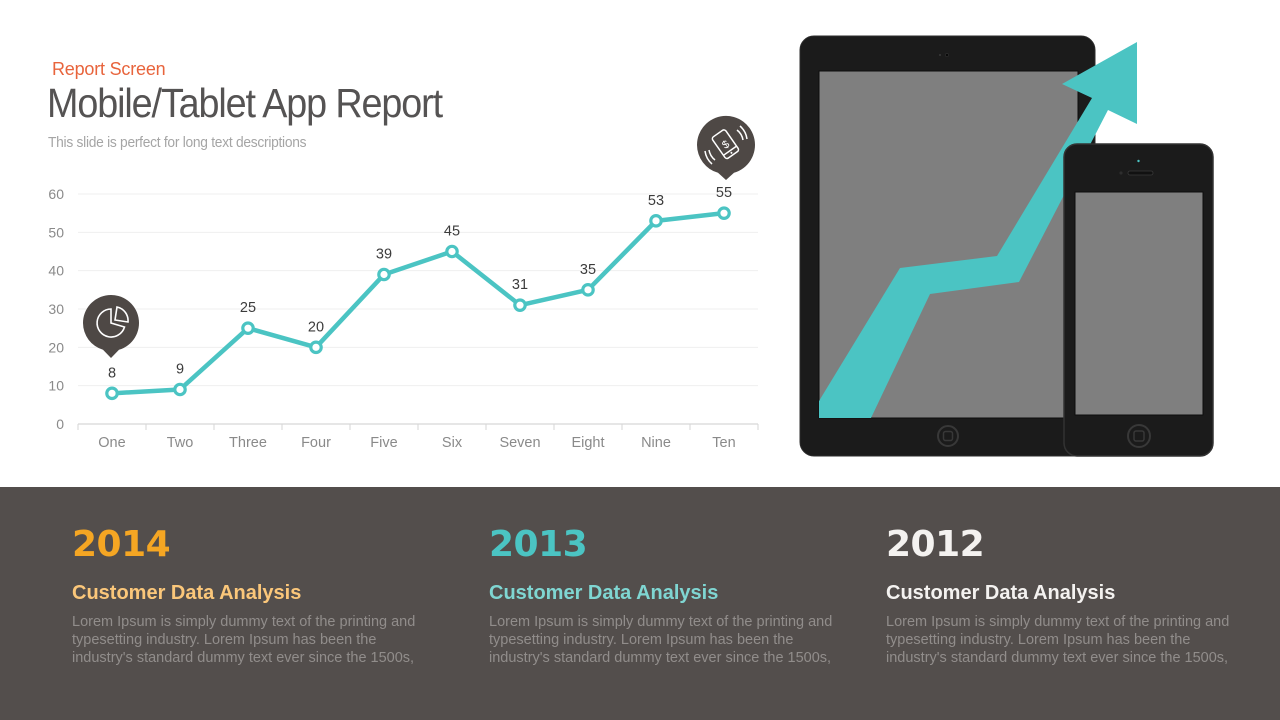 This screenshot has height=720, width=1280. Describe the element at coordinates (1139, 436) in the screenshot. I see `phone-home-button` at that location.